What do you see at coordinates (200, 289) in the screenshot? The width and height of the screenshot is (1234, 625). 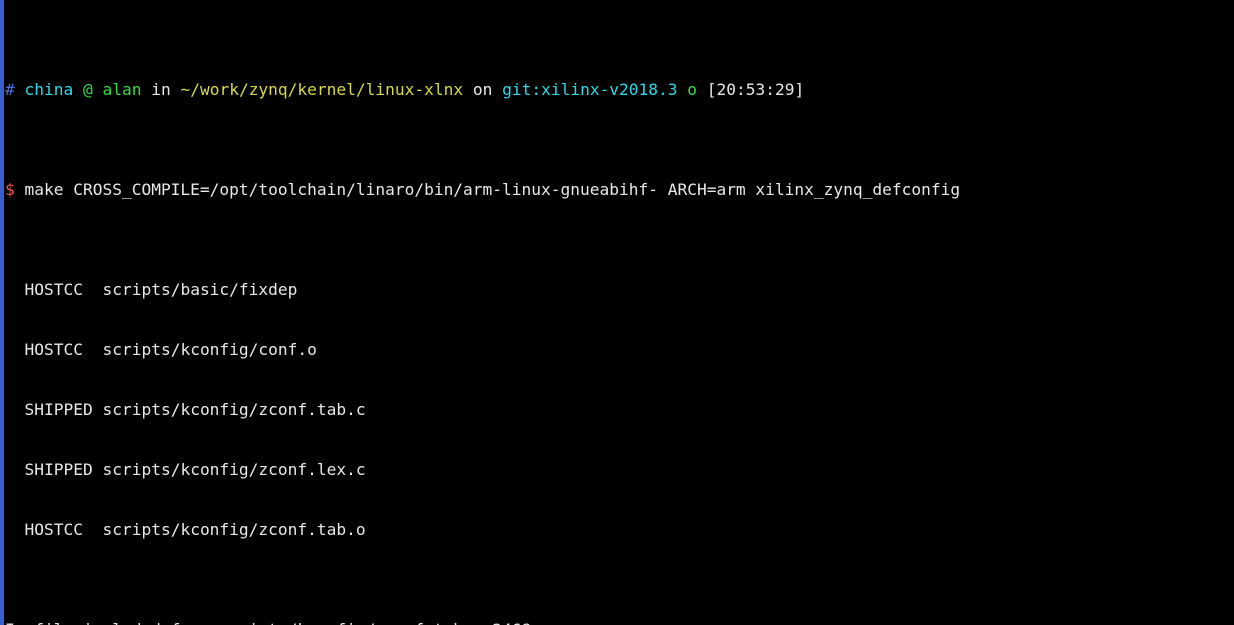 I see `build-step-target: scripts/basic/fixdep` at bounding box center [200, 289].